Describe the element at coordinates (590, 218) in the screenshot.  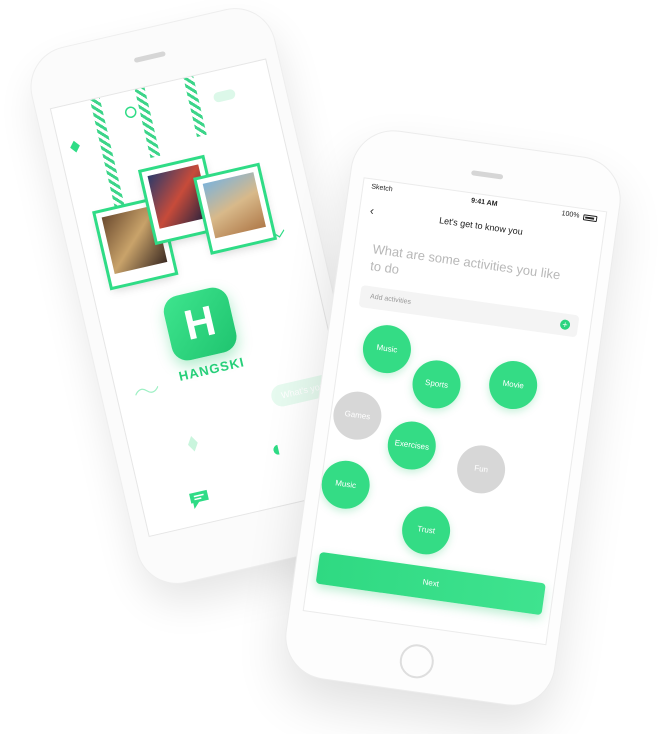
I see `battery-icon` at that location.